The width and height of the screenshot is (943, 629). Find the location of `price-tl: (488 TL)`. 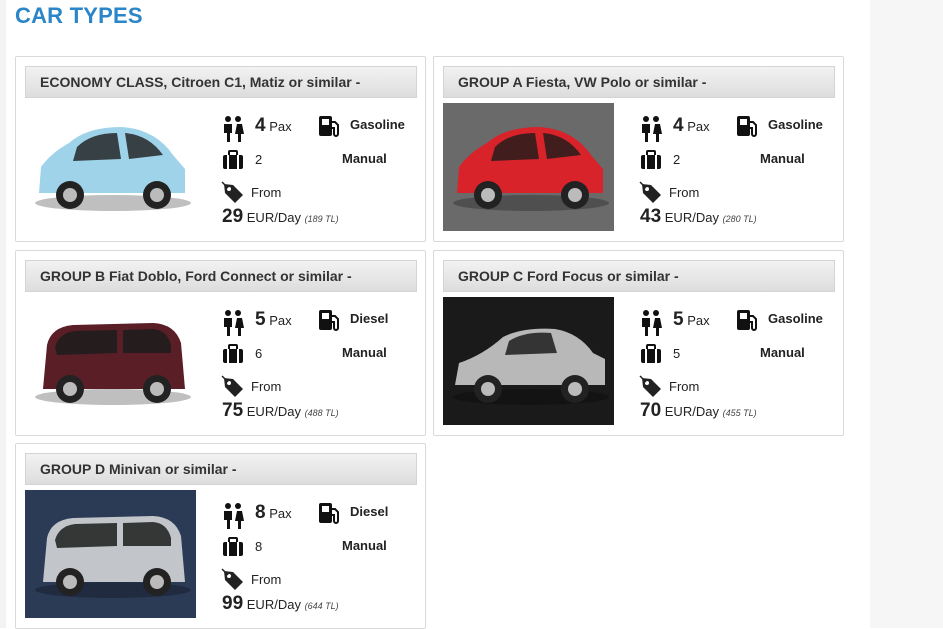

price-tl: (488 TL) is located at coordinates (321, 413).